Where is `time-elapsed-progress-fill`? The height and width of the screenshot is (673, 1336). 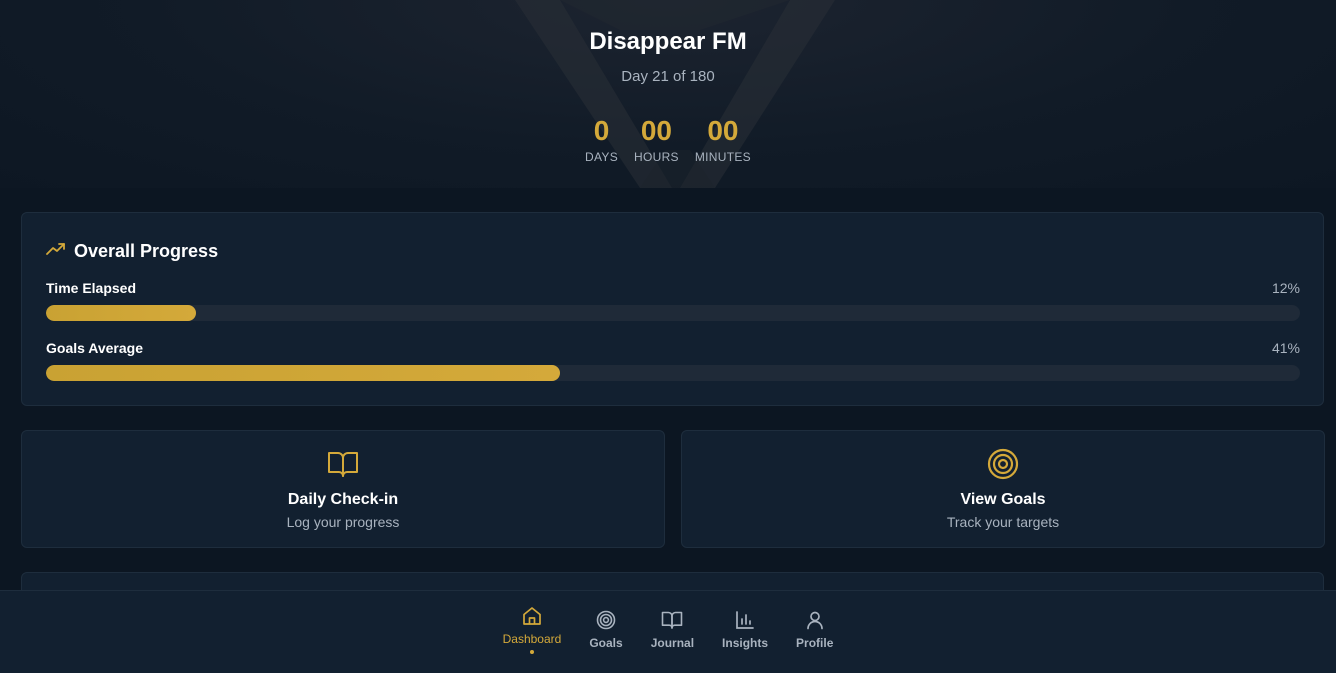 time-elapsed-progress-fill is located at coordinates (121, 313).